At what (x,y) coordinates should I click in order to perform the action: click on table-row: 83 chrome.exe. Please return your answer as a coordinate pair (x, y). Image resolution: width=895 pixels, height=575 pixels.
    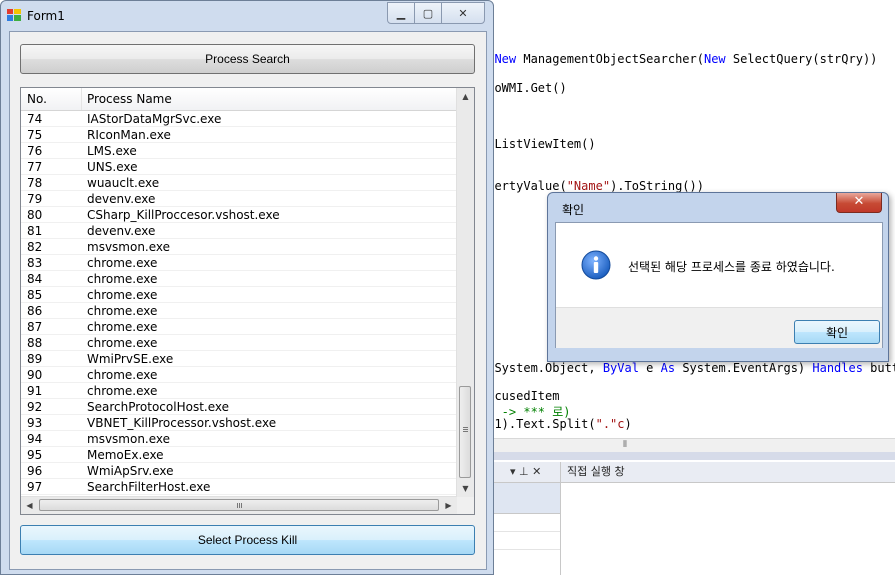
    Looking at the image, I should click on (239, 263).